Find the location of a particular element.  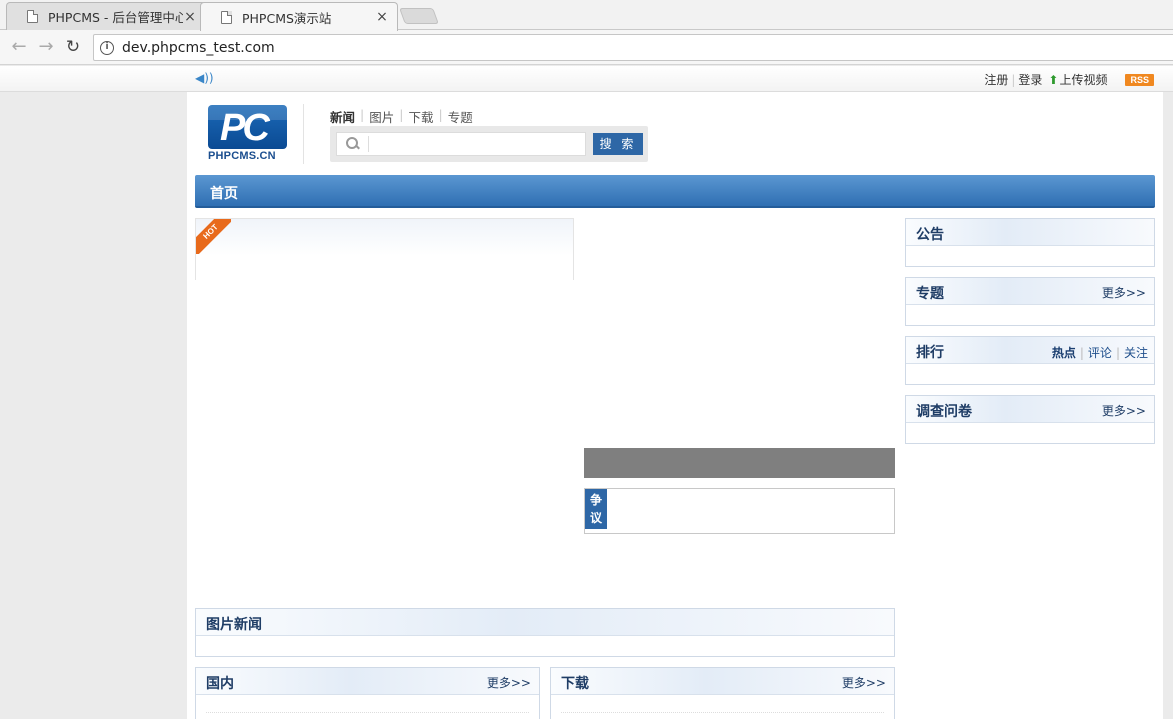

category-news: 新闻 is located at coordinates (345, 116).